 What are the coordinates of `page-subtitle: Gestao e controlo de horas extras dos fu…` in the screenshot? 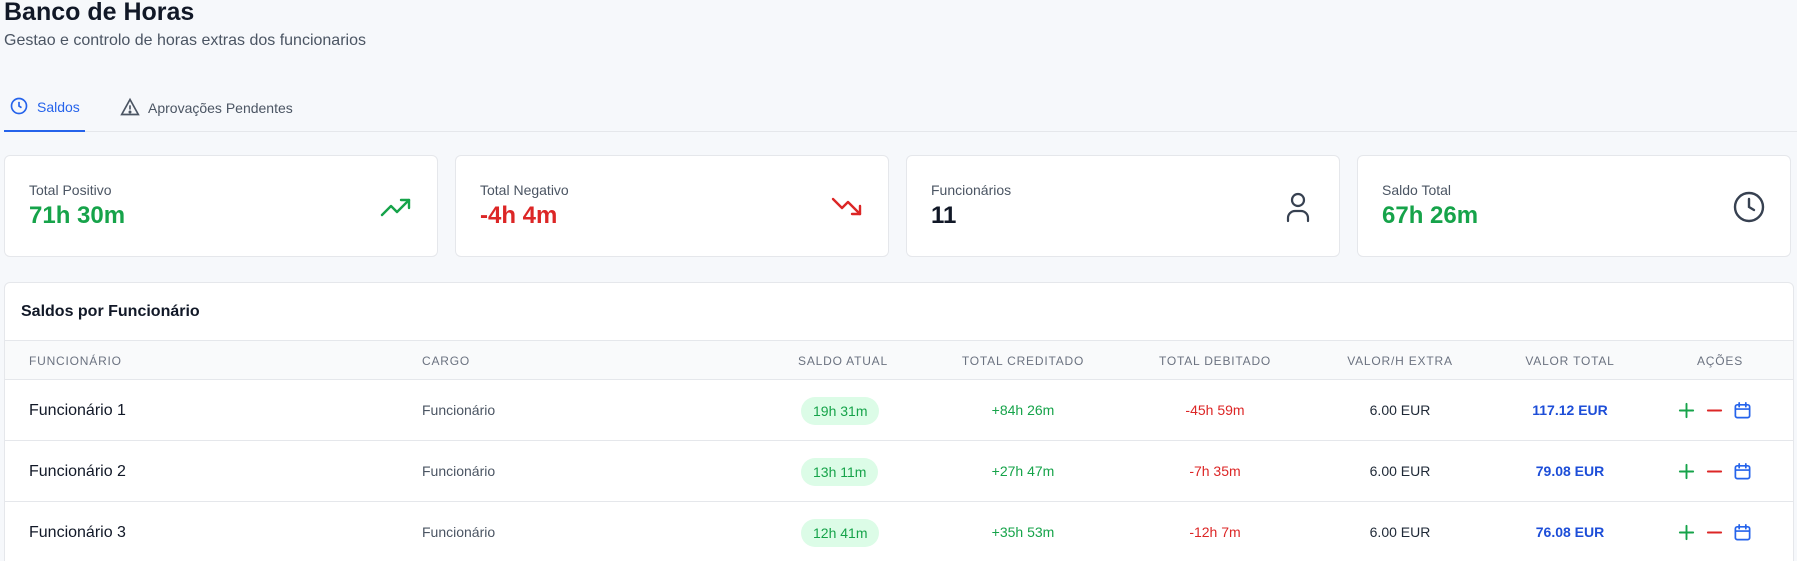 It's located at (185, 40).